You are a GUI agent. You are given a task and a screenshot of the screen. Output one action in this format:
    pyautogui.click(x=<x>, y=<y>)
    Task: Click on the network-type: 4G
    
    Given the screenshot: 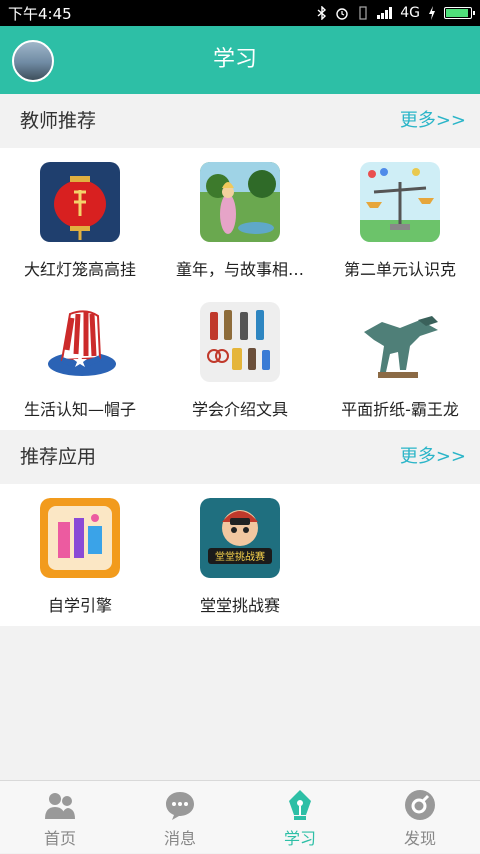 What is the action you would take?
    pyautogui.click(x=410, y=13)
    